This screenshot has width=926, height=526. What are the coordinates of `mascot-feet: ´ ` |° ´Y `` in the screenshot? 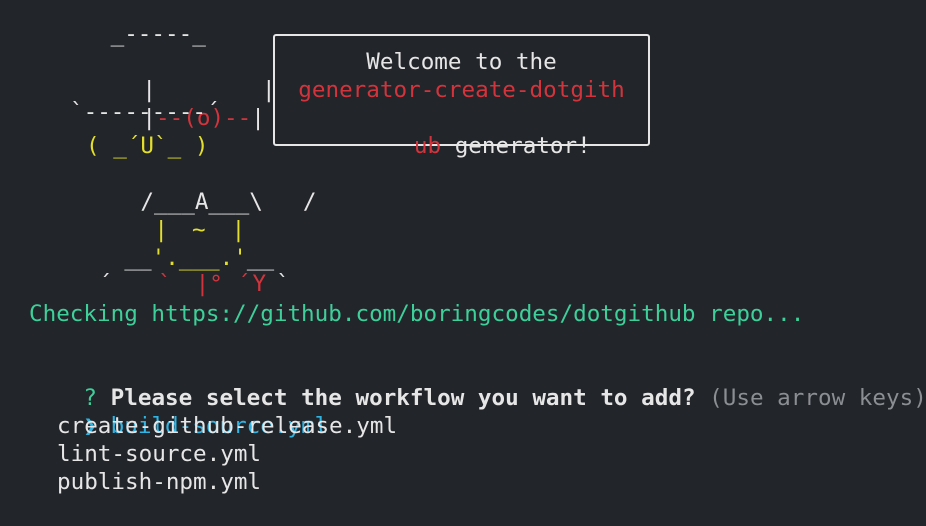 It's located at (166, 269).